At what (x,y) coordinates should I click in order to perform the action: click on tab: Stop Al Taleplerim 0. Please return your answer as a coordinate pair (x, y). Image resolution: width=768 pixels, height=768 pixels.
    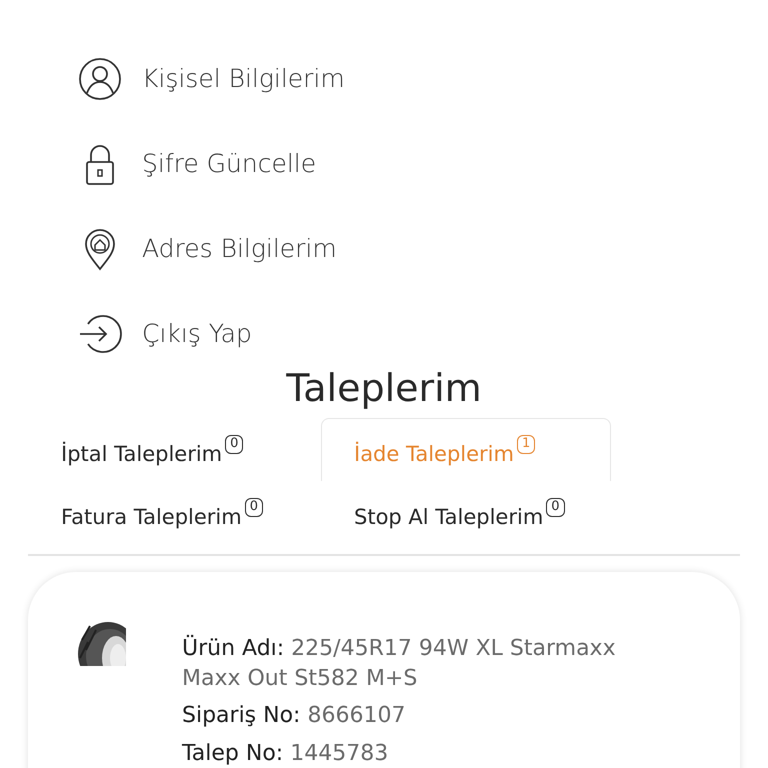
    Looking at the image, I should click on (466, 512).